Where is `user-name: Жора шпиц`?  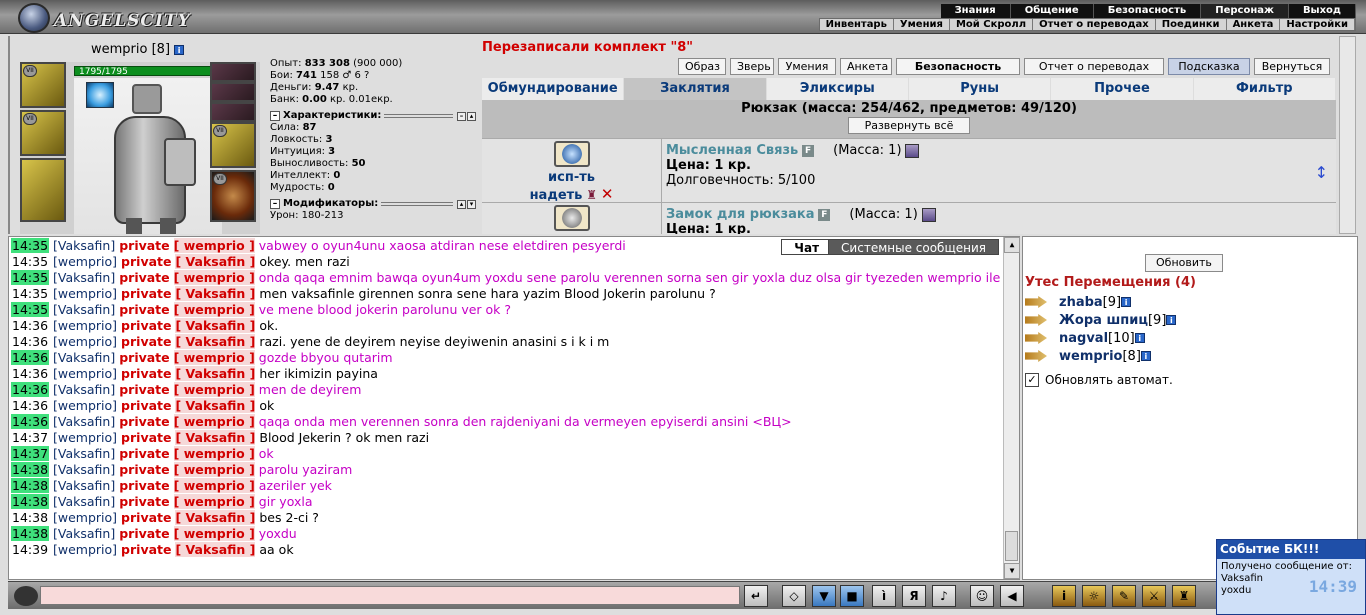
user-name: Жора шпиц is located at coordinates (1103, 320).